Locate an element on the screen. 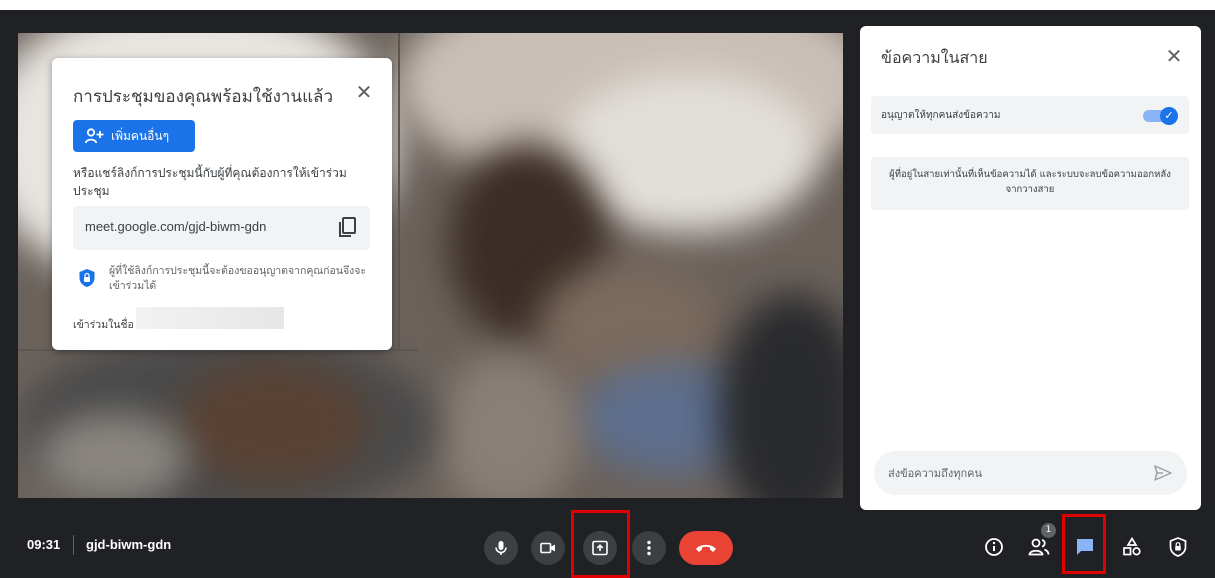 Image resolution: width=1215 pixels, height=578 pixels. camera-icon is located at coordinates (547, 548).